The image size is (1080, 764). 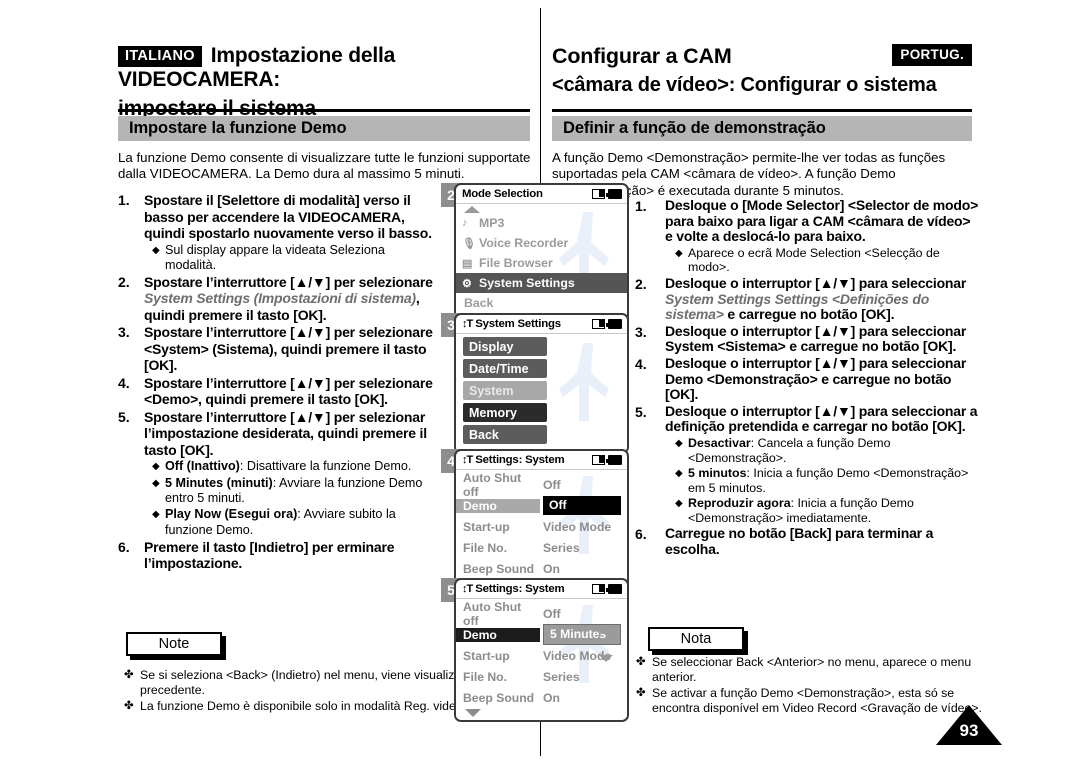 What do you see at coordinates (219, 482) in the screenshot?
I see `bullet-term: 5 Minutes (minuti)` at bounding box center [219, 482].